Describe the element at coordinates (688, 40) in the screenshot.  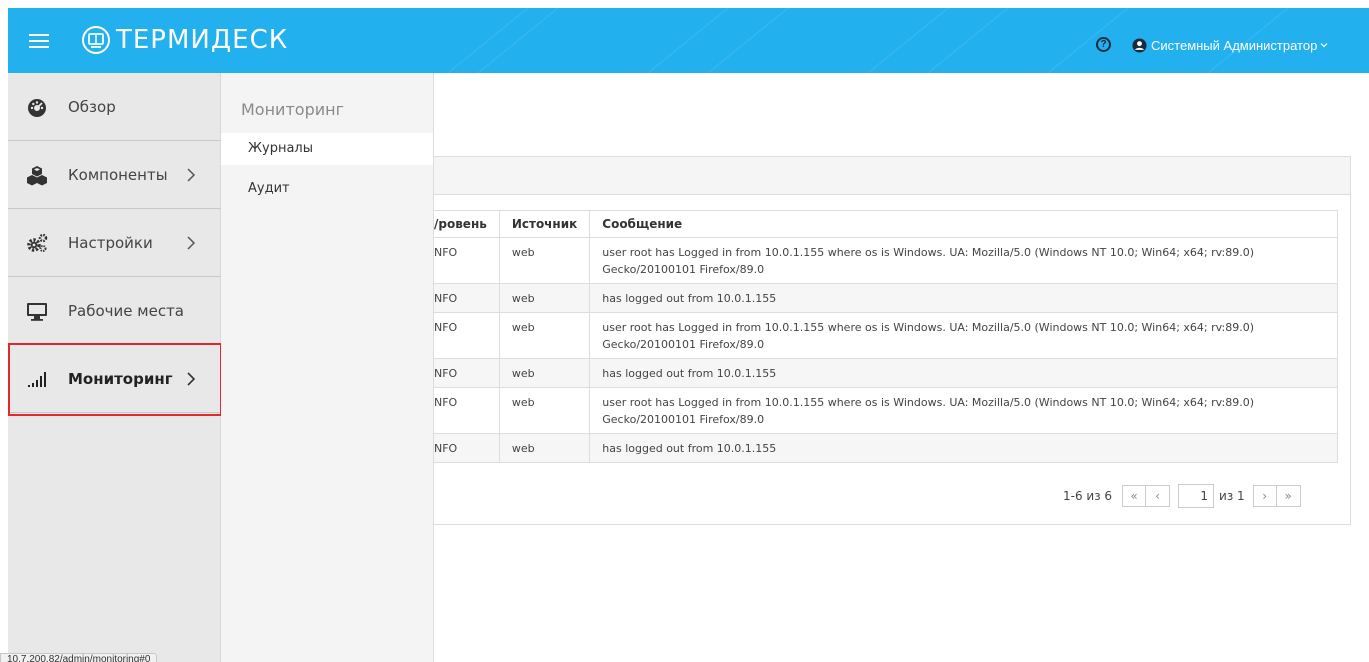
I see `top-header: ТЕРМИДЕСК ? Системный Администратор` at that location.